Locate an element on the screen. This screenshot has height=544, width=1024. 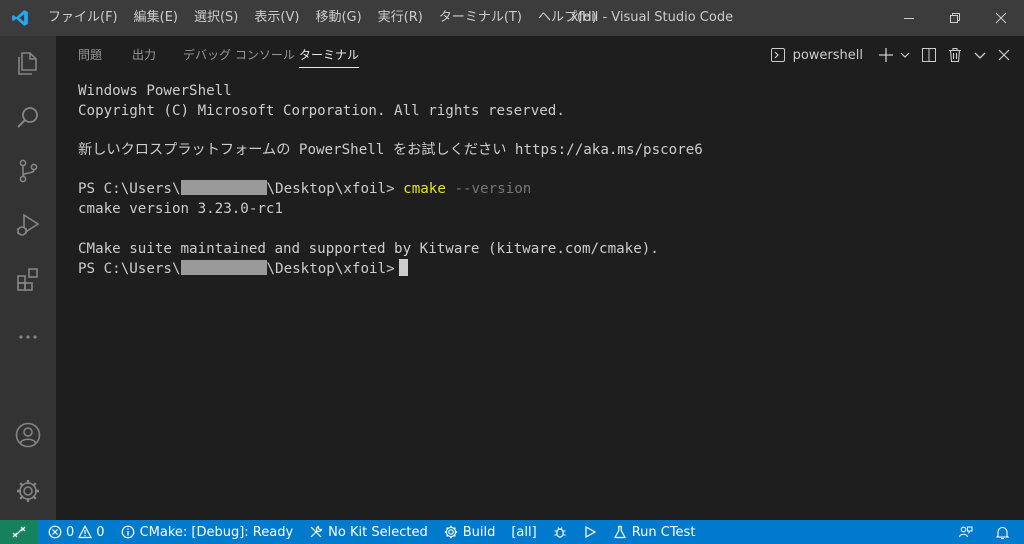
tab-terminal: ターミナル is located at coordinates (329, 55).